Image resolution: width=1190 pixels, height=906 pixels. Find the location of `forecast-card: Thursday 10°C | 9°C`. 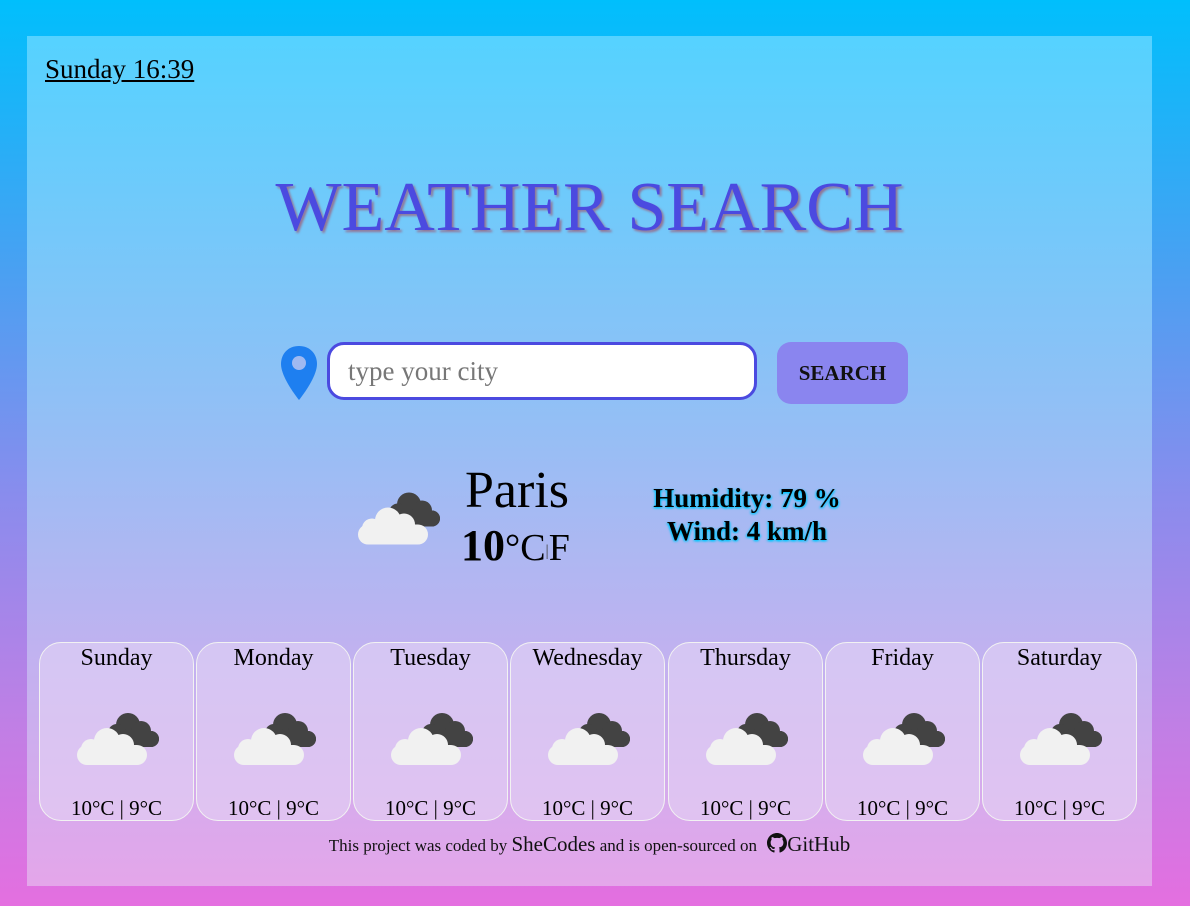

forecast-card: Thursday 10°C | 9°C is located at coordinates (745, 731).